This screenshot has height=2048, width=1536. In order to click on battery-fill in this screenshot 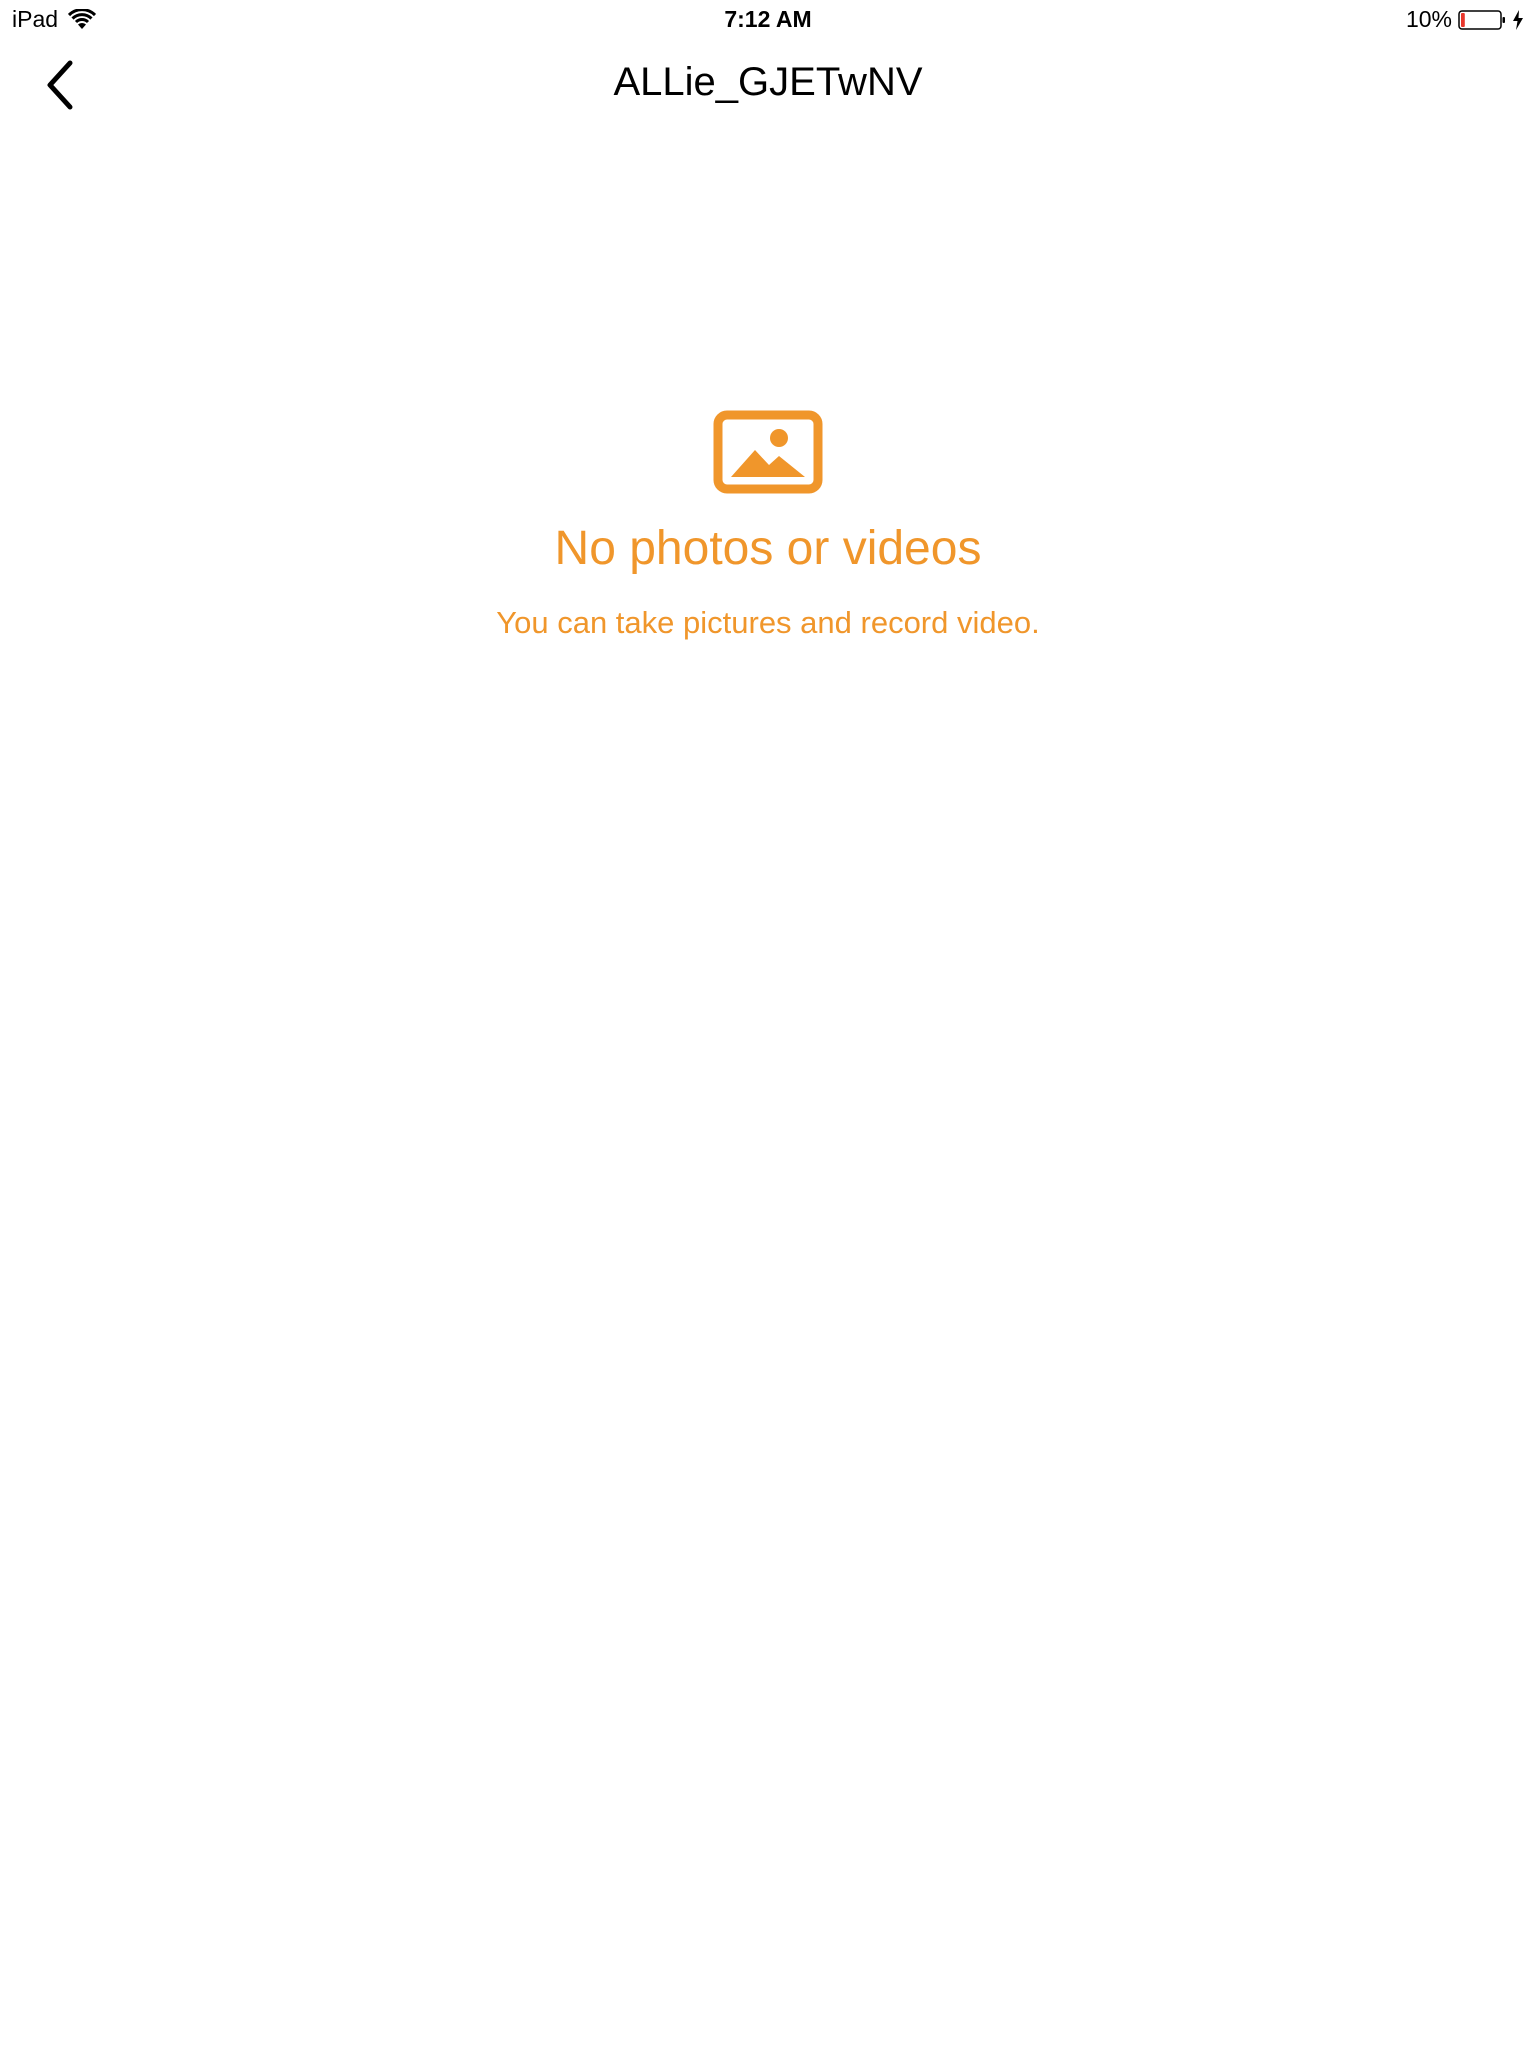, I will do `click(1463, 19)`.